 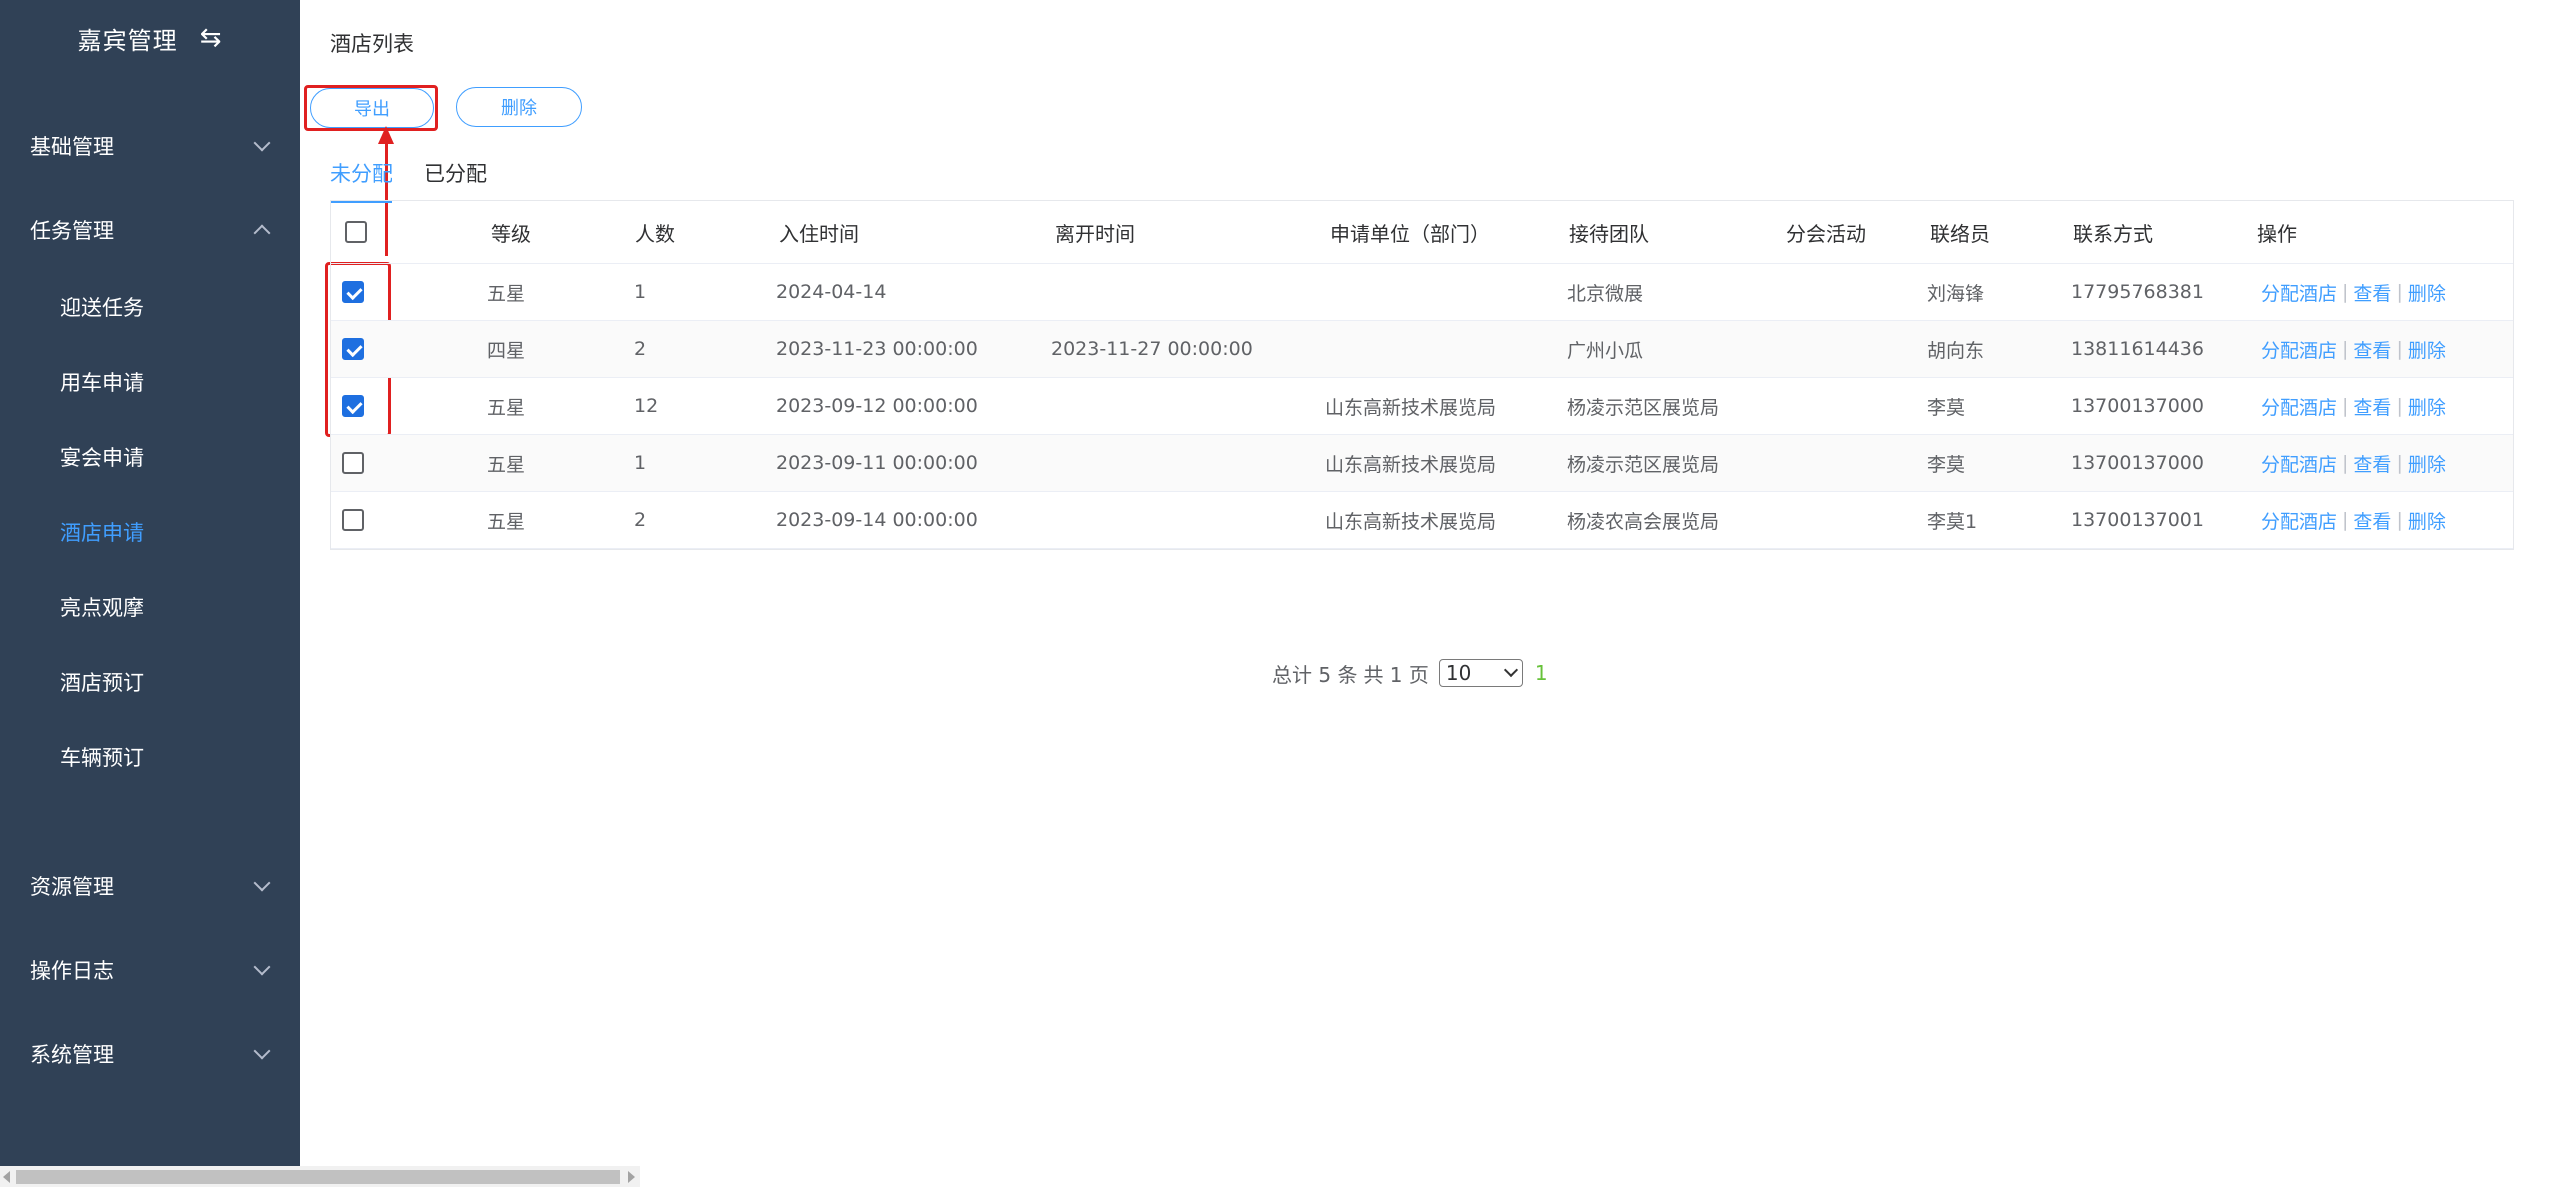 I want to click on page-number-current: 1, so click(x=1541, y=673).